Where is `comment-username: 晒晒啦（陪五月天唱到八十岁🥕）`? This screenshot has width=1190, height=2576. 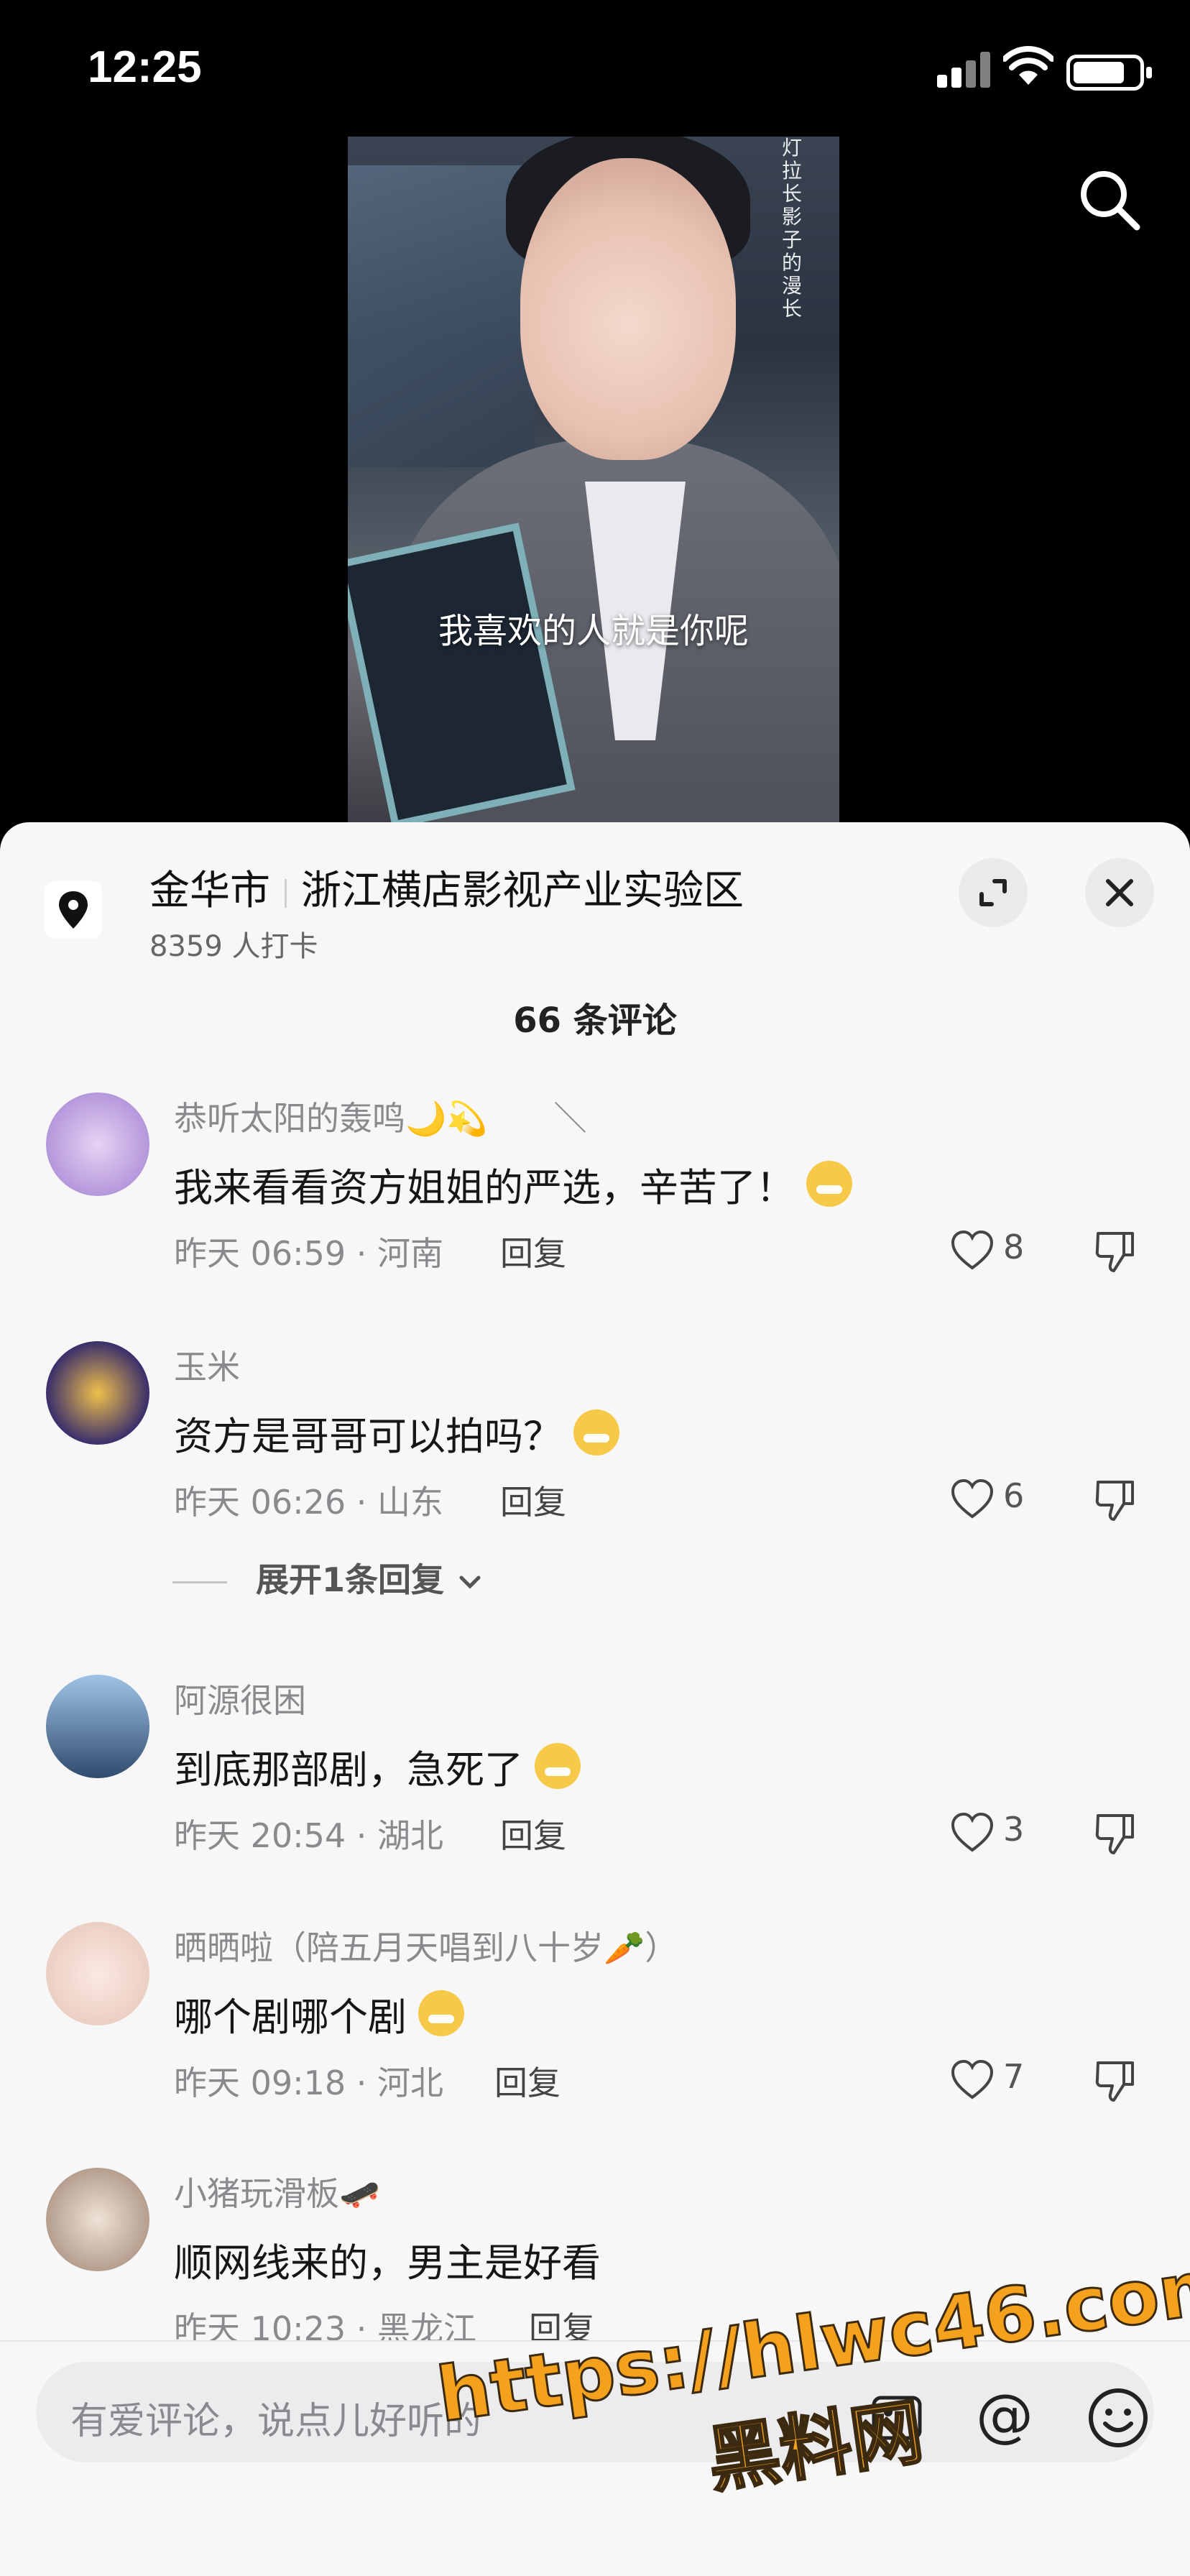 comment-username: 晒晒啦（陪五月天唱到八十岁🥕） is located at coordinates (426, 1945).